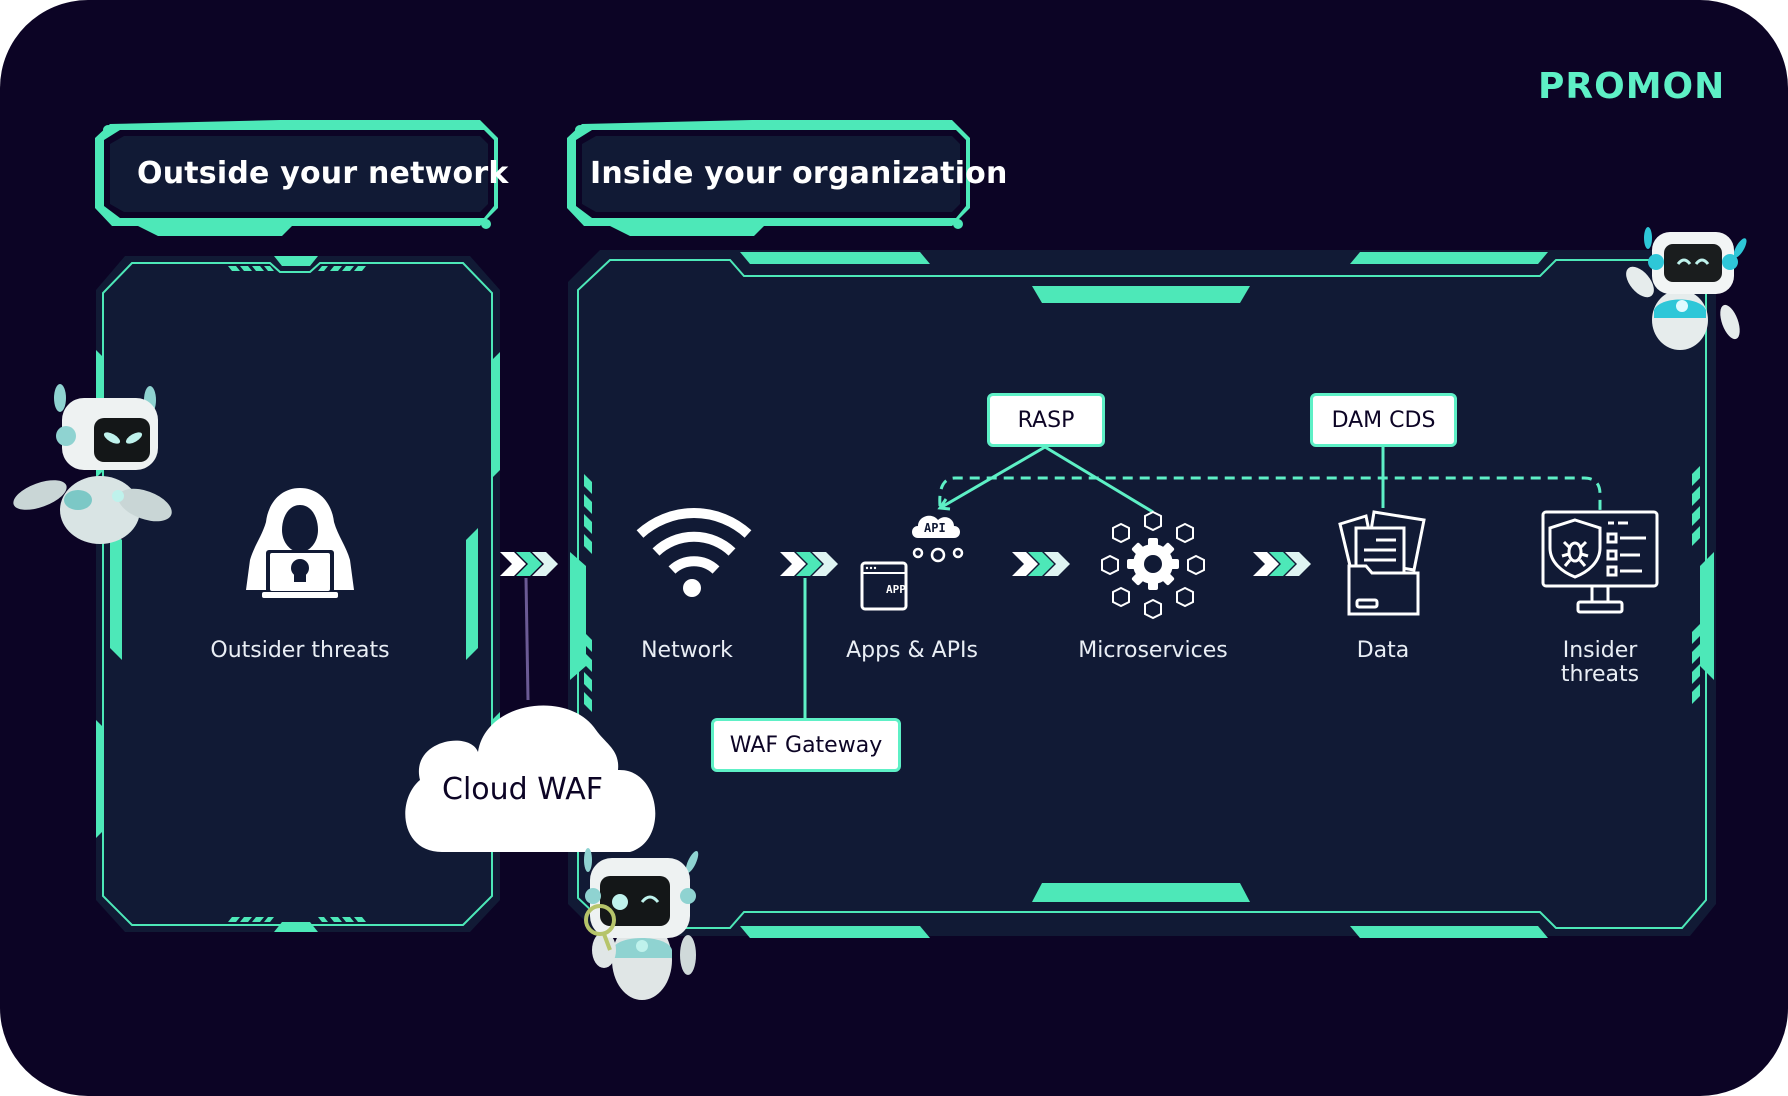  What do you see at coordinates (806, 745) in the screenshot?
I see `waf-gateway-tag: WAF Gateway` at bounding box center [806, 745].